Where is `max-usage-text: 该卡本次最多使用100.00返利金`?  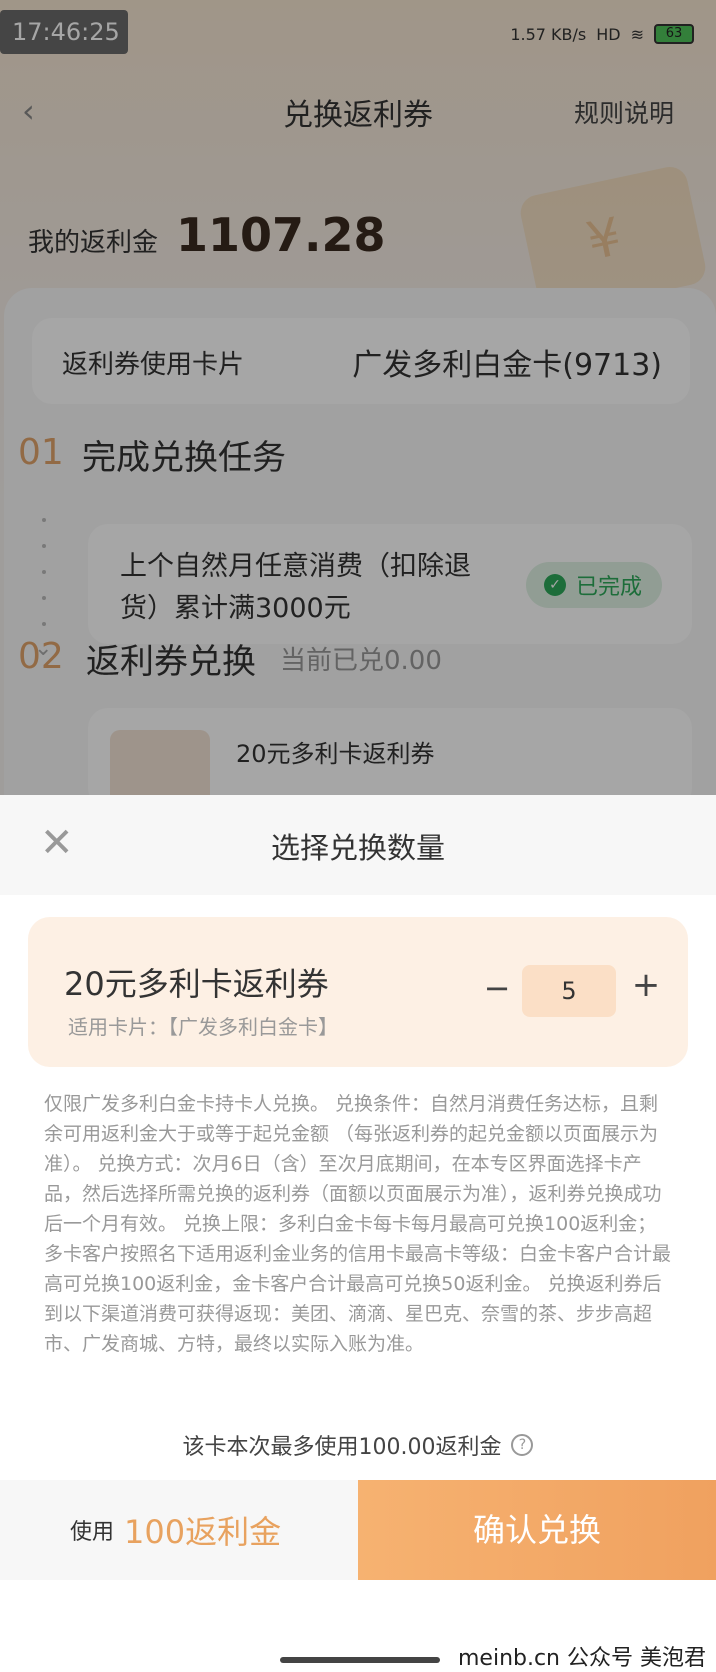 max-usage-text: 该卡本次最多使用100.00返利金 is located at coordinates (342, 1447).